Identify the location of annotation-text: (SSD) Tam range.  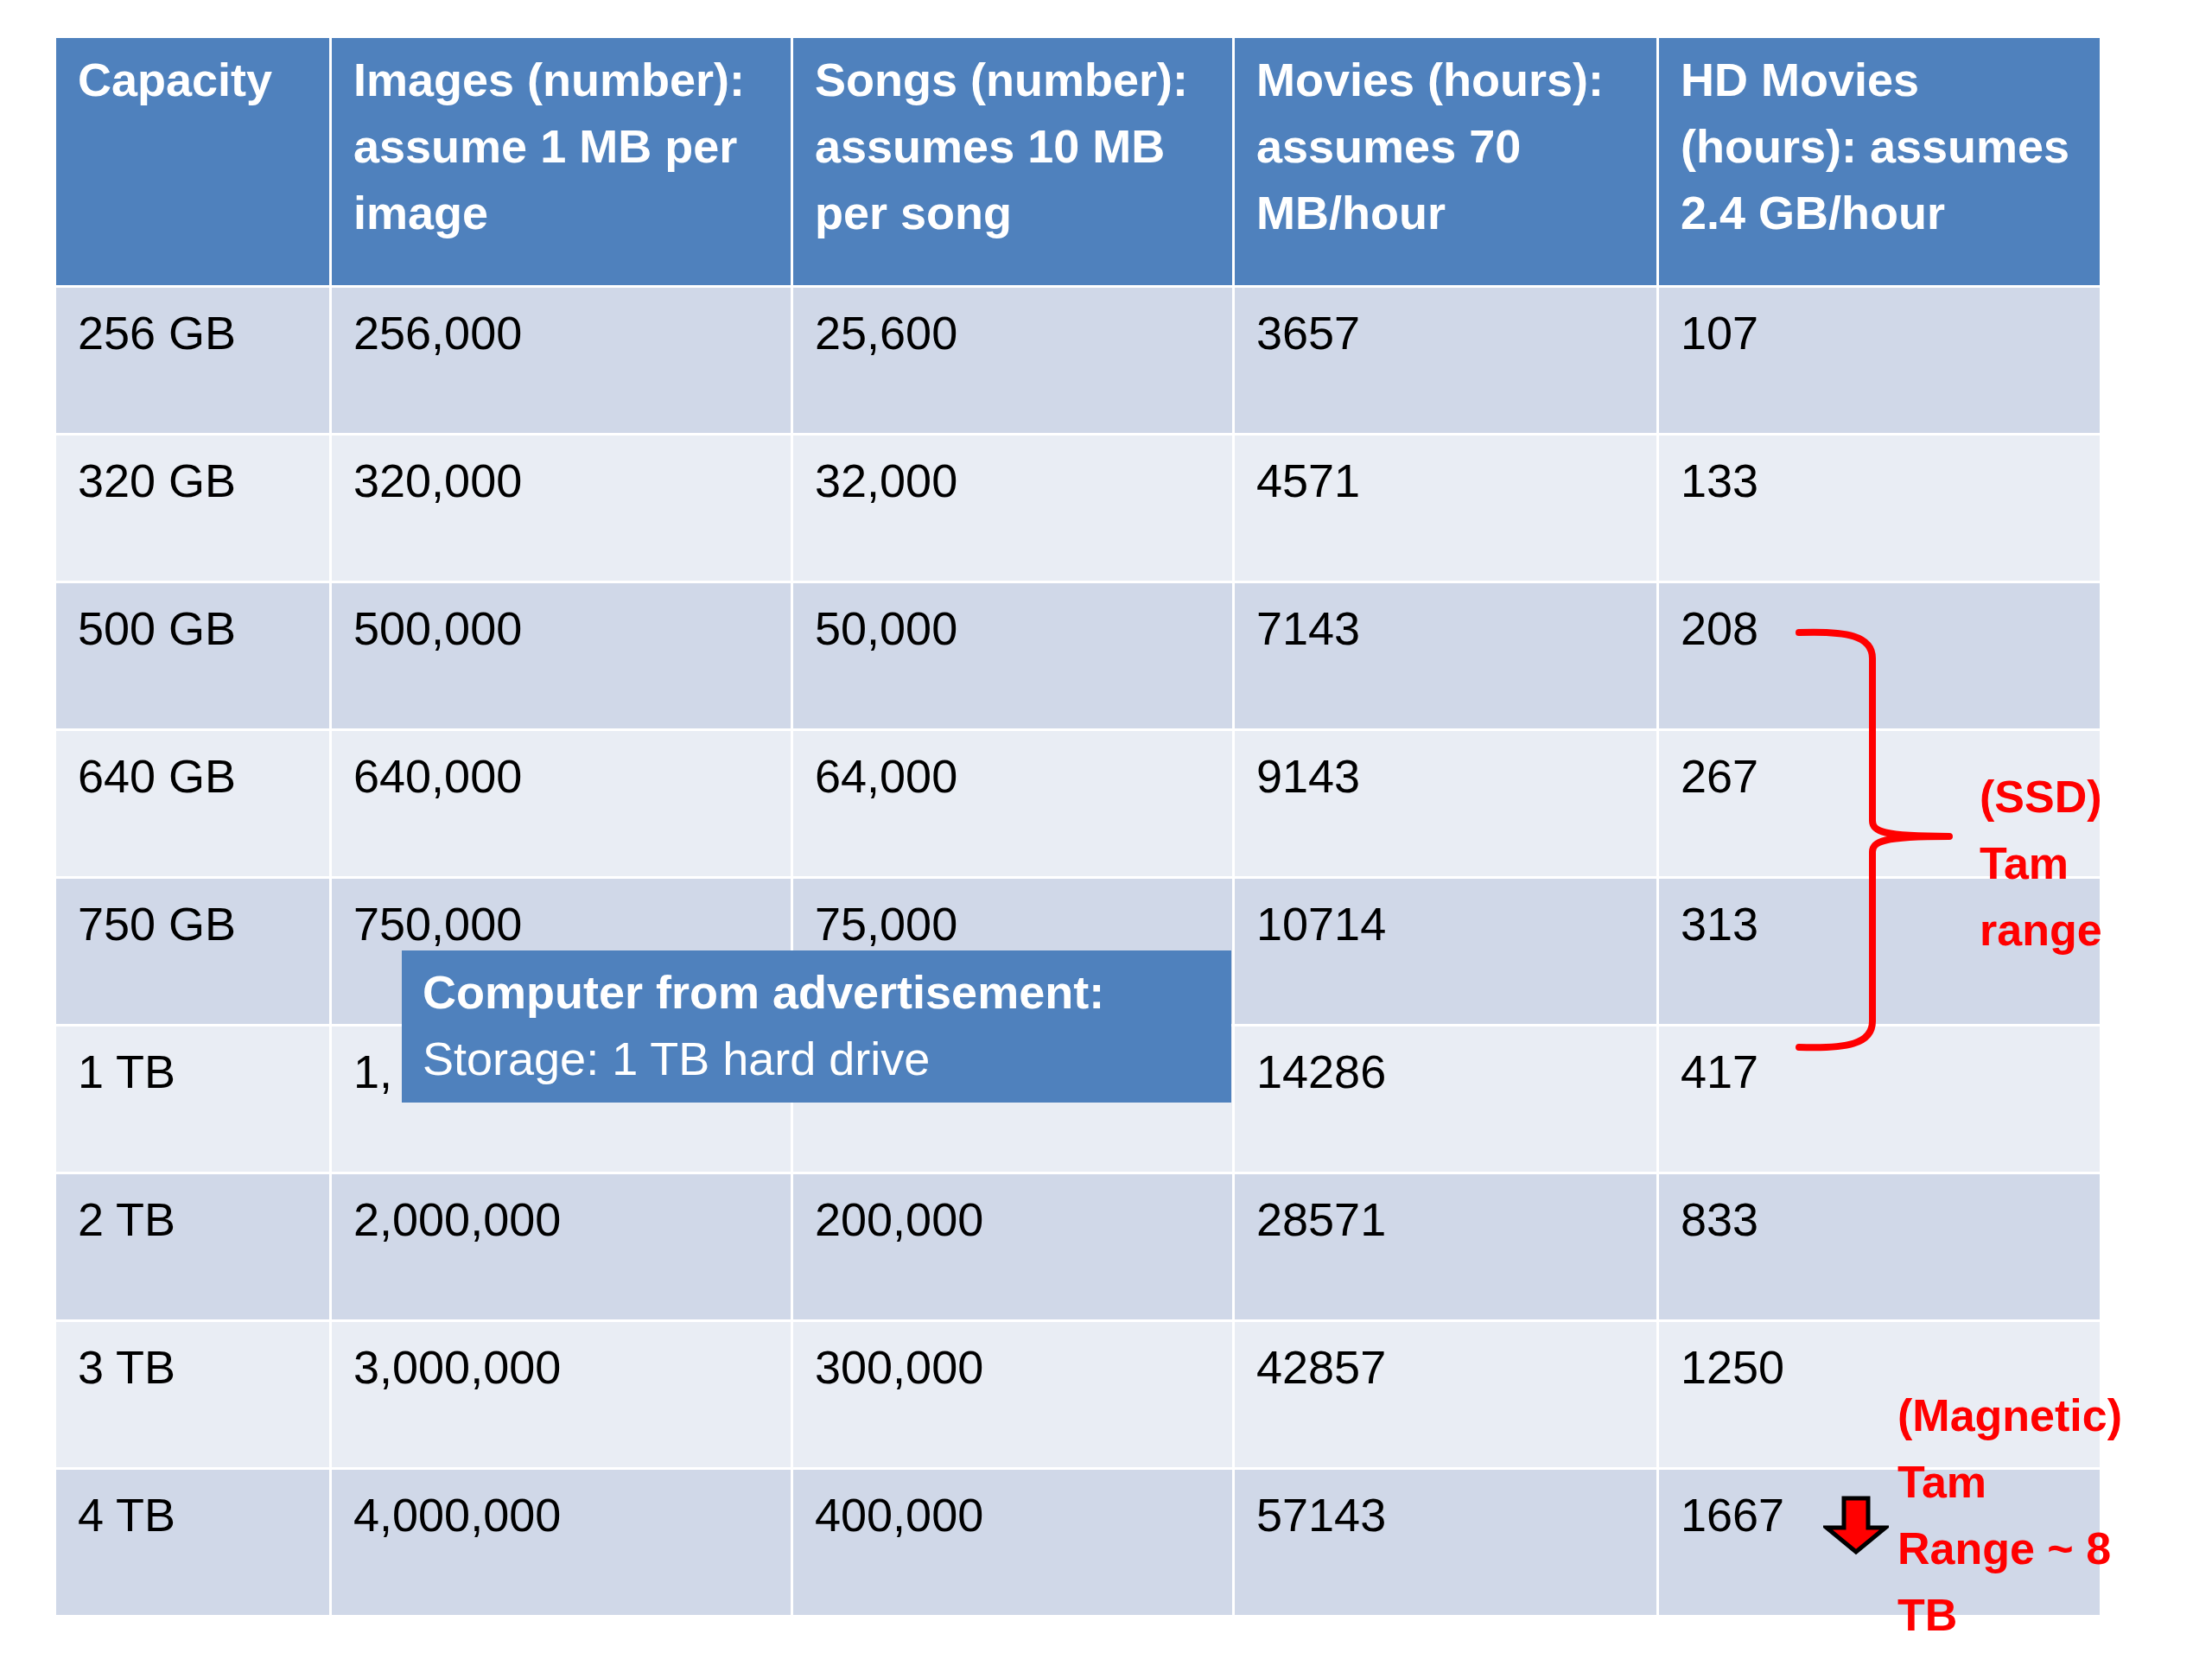
(2041, 864).